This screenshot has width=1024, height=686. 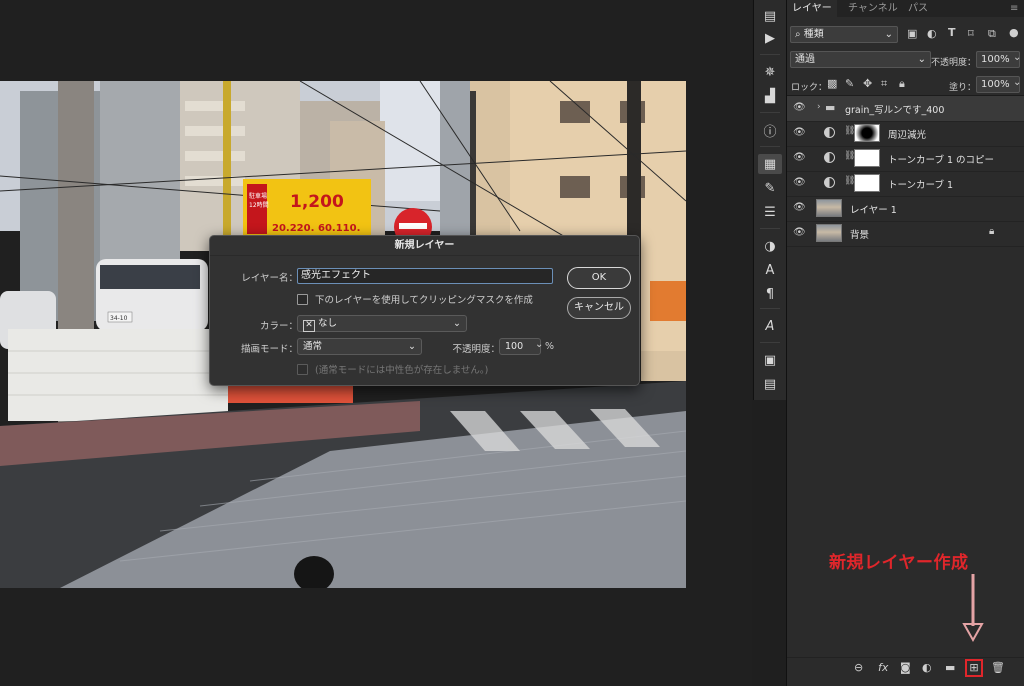 I want to click on smart-object-filter-icon: ⧉, so click(x=992, y=34).